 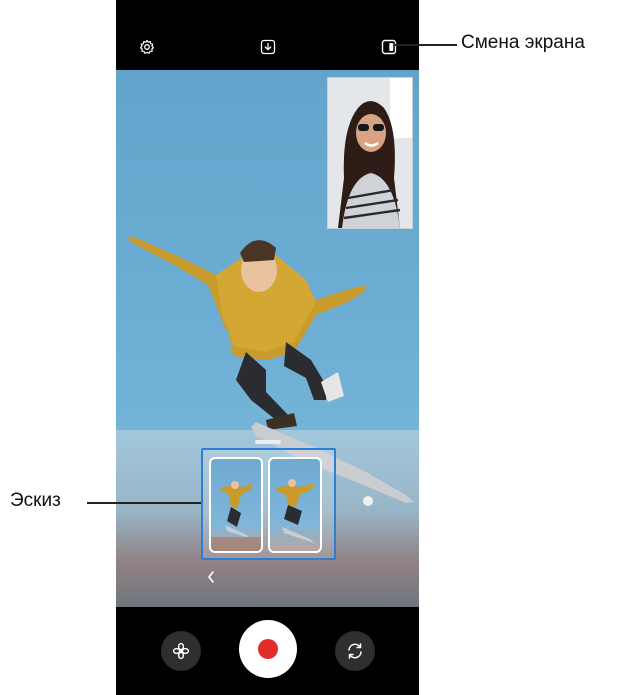 I want to click on filter-button, so click(x=181, y=651).